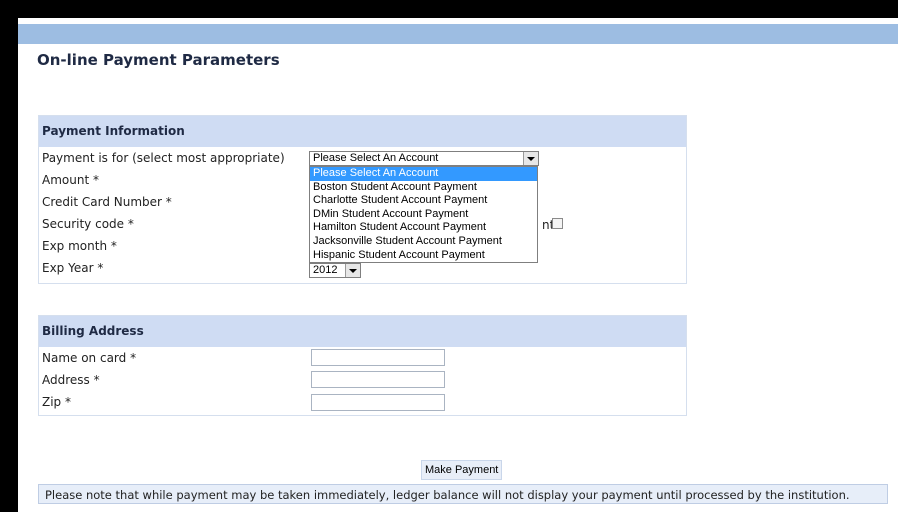 Image resolution: width=898 pixels, height=512 pixels. What do you see at coordinates (378, 379) in the screenshot?
I see `address-input` at bounding box center [378, 379].